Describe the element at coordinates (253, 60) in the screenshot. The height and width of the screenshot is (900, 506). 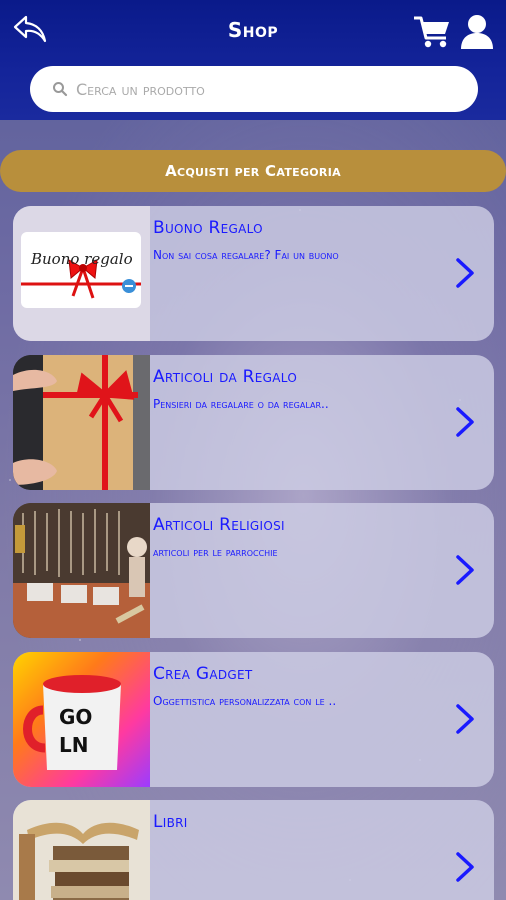
I see `app-header: Shop` at that location.